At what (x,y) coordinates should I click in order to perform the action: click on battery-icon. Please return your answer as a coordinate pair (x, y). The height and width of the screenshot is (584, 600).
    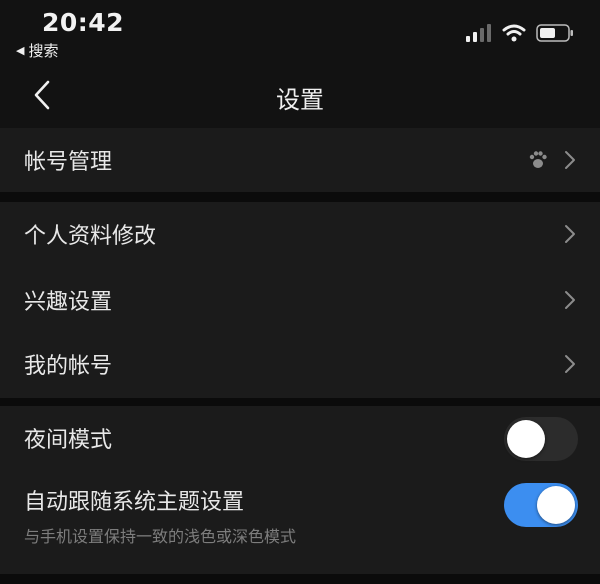
    Looking at the image, I should click on (554, 33).